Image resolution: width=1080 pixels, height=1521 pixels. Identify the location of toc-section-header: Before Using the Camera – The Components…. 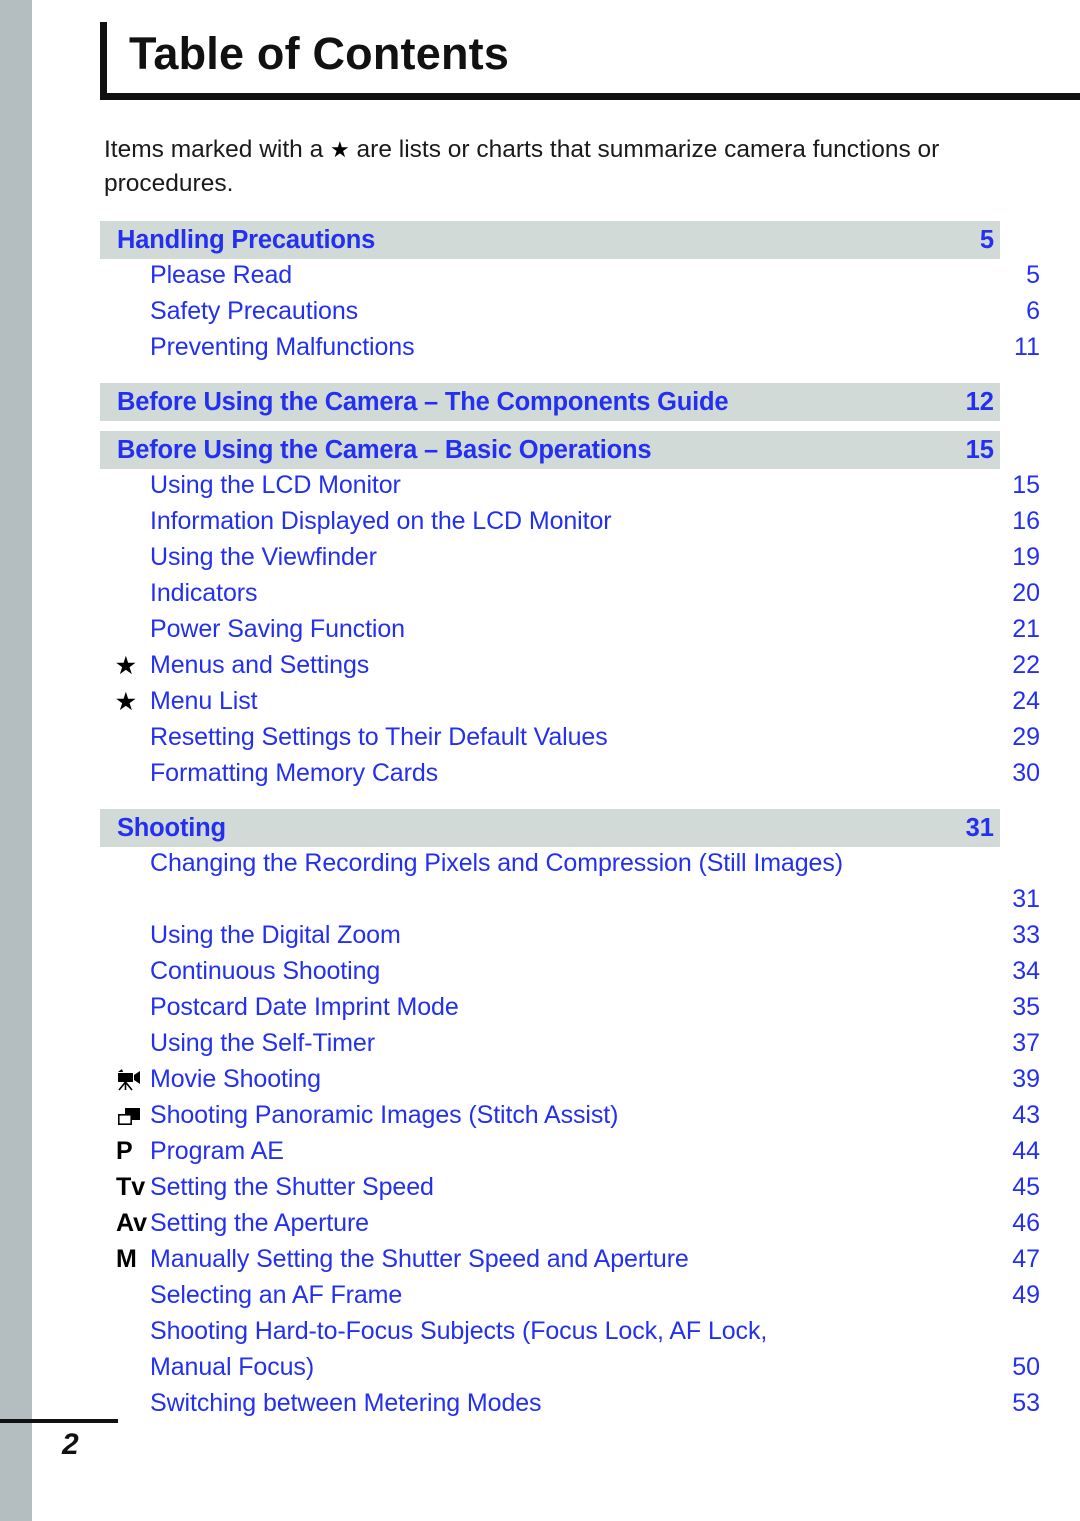
(550, 402).